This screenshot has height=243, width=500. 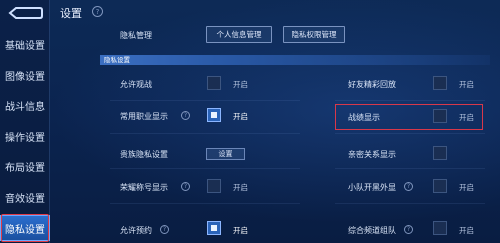 I want to click on sidebar-item-label: 操作设置, so click(x=25, y=138).